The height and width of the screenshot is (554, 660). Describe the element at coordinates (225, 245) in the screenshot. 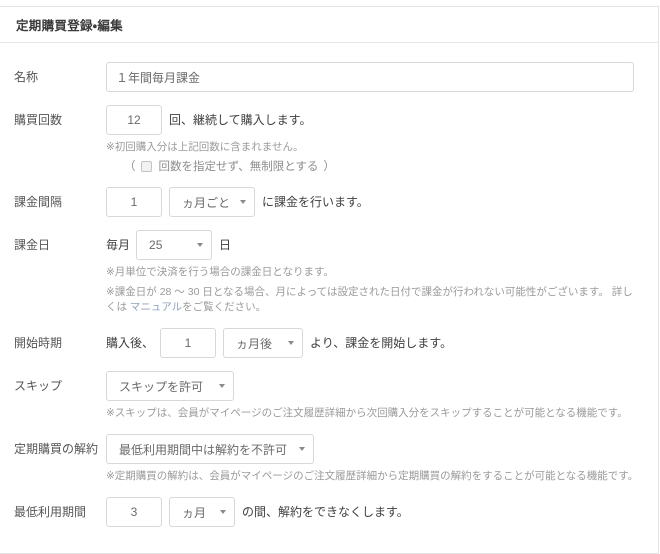

I see `billing-day-suffix: 日` at that location.